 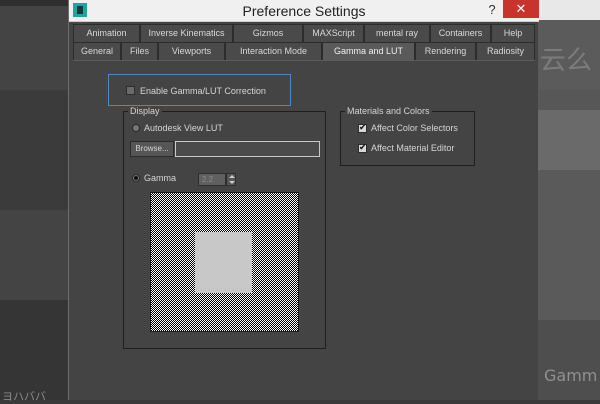 I want to click on background-panel, so click(x=34, y=150).